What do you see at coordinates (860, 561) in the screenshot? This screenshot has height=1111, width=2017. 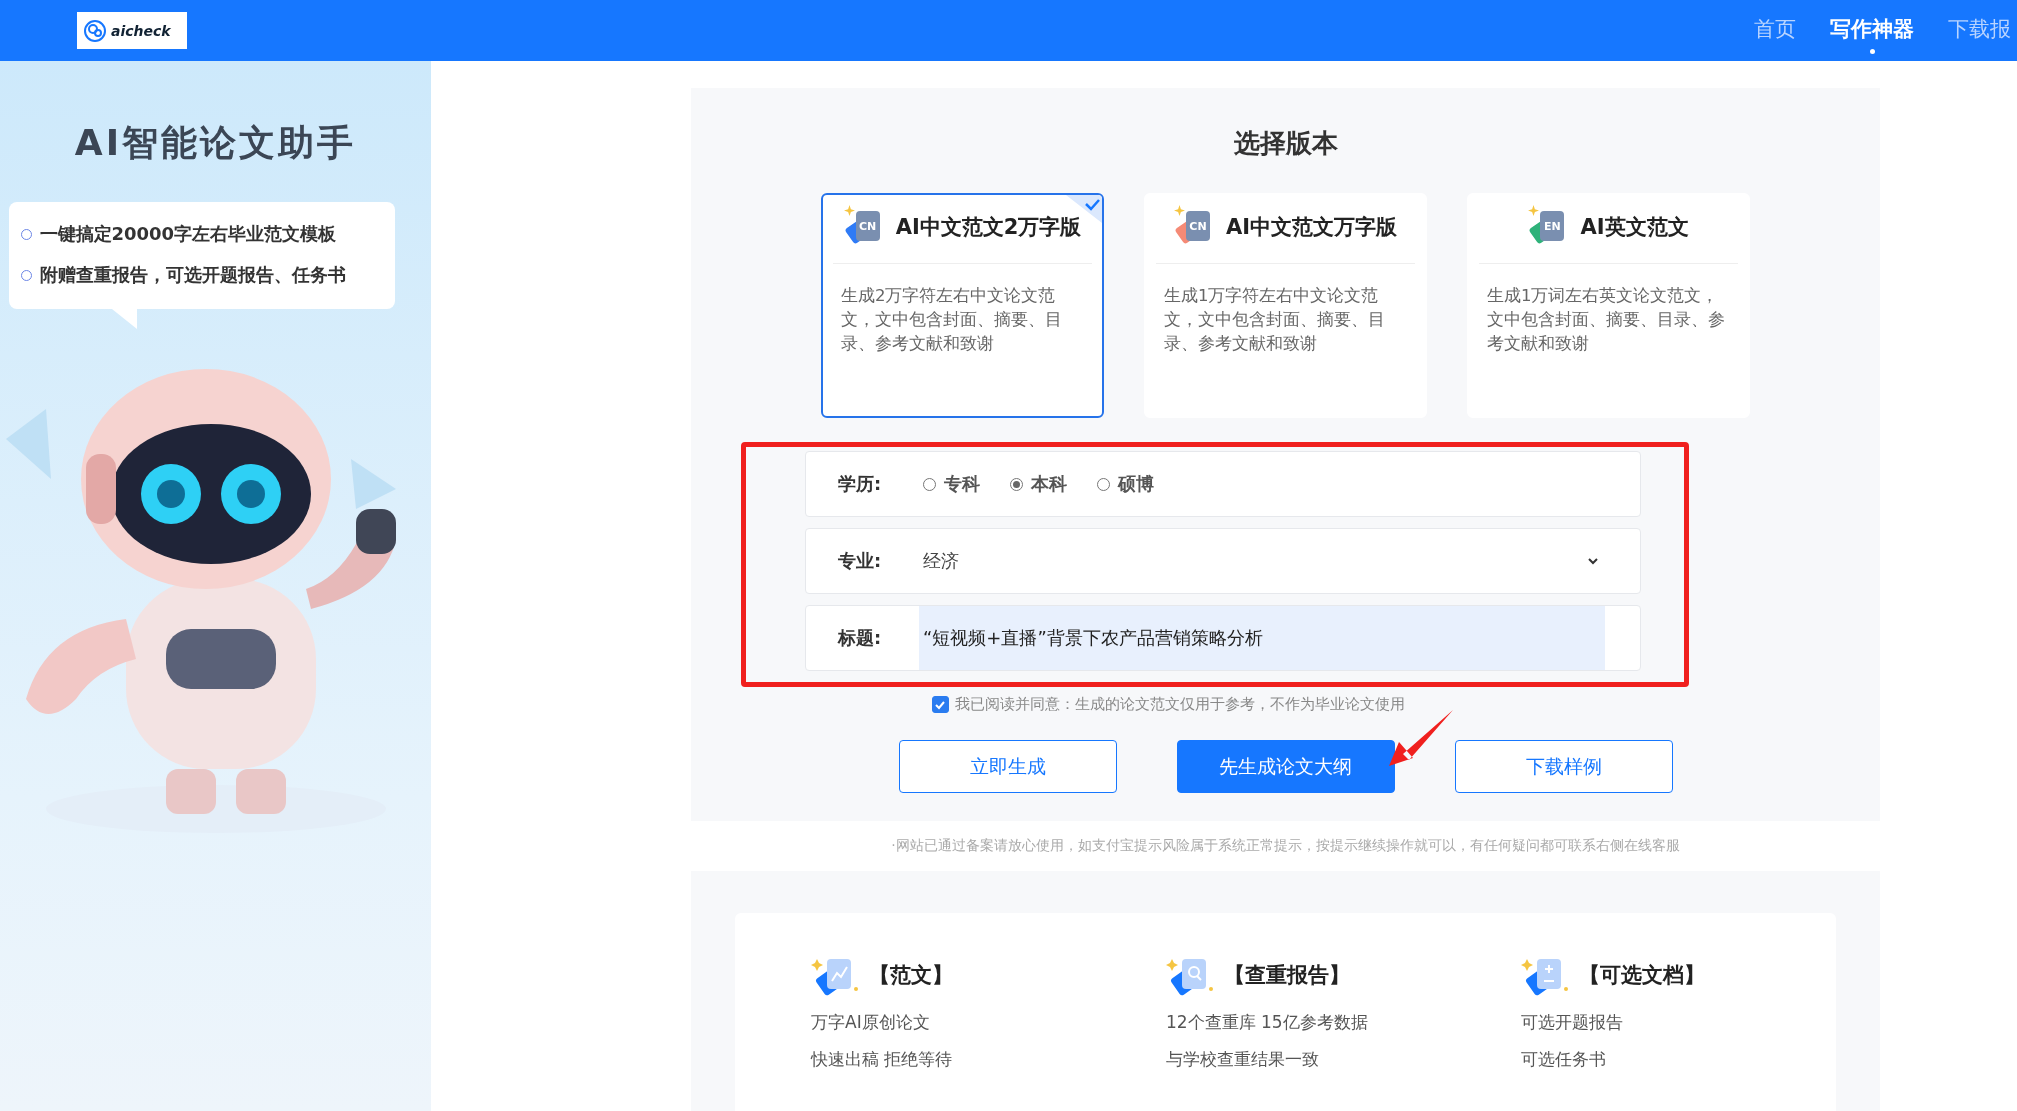 I see `field-label: 专业:` at bounding box center [860, 561].